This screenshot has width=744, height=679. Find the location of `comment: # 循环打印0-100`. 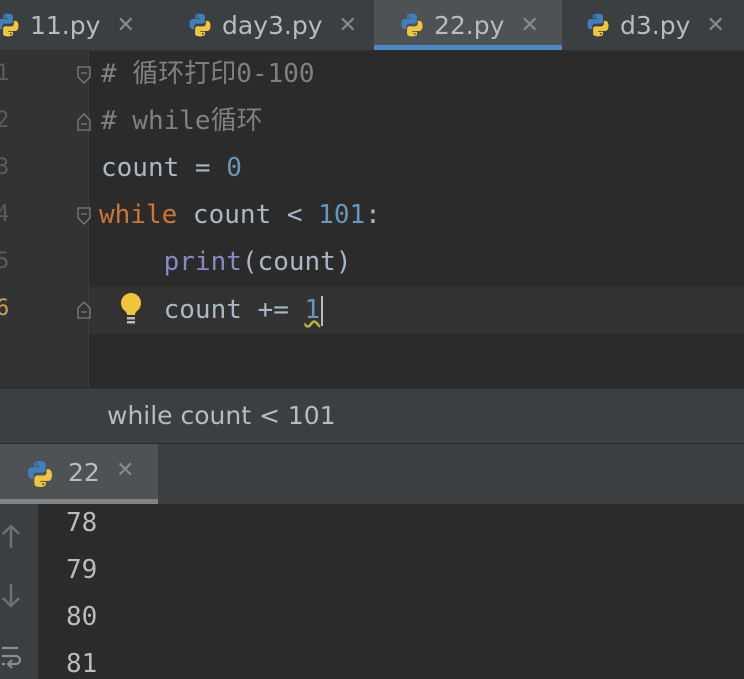

comment: # 循环打印0-100 is located at coordinates (208, 74).